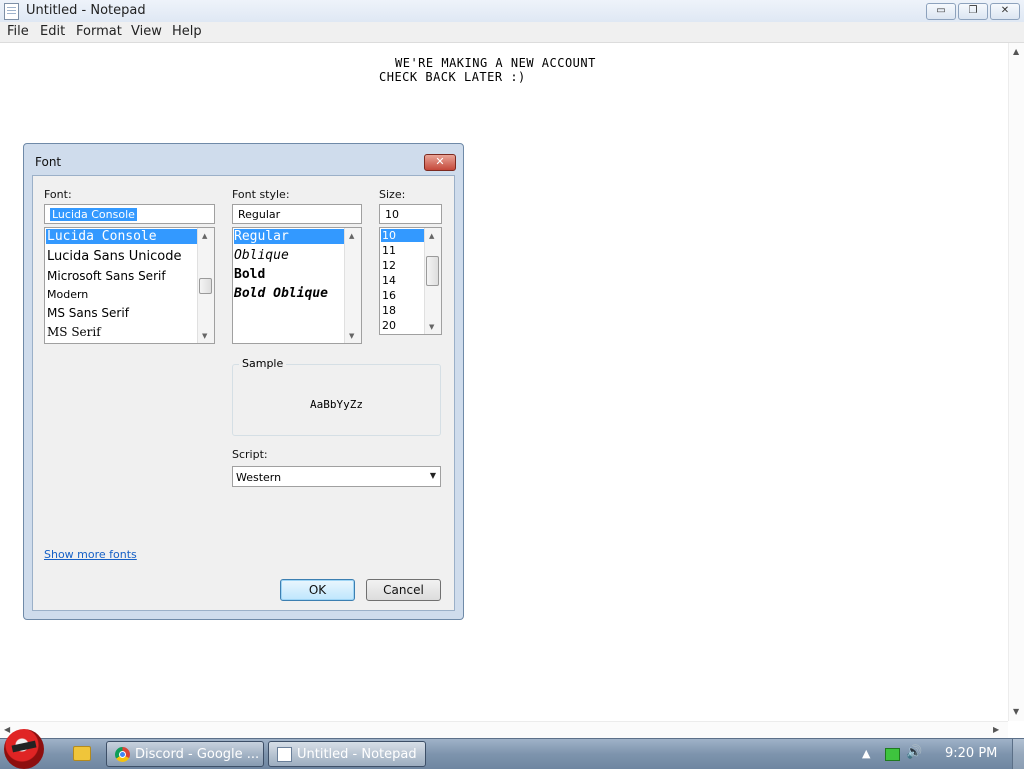 This screenshot has width=1024, height=769. Describe the element at coordinates (973, 11) in the screenshot. I see `restore-button: ❐` at that location.